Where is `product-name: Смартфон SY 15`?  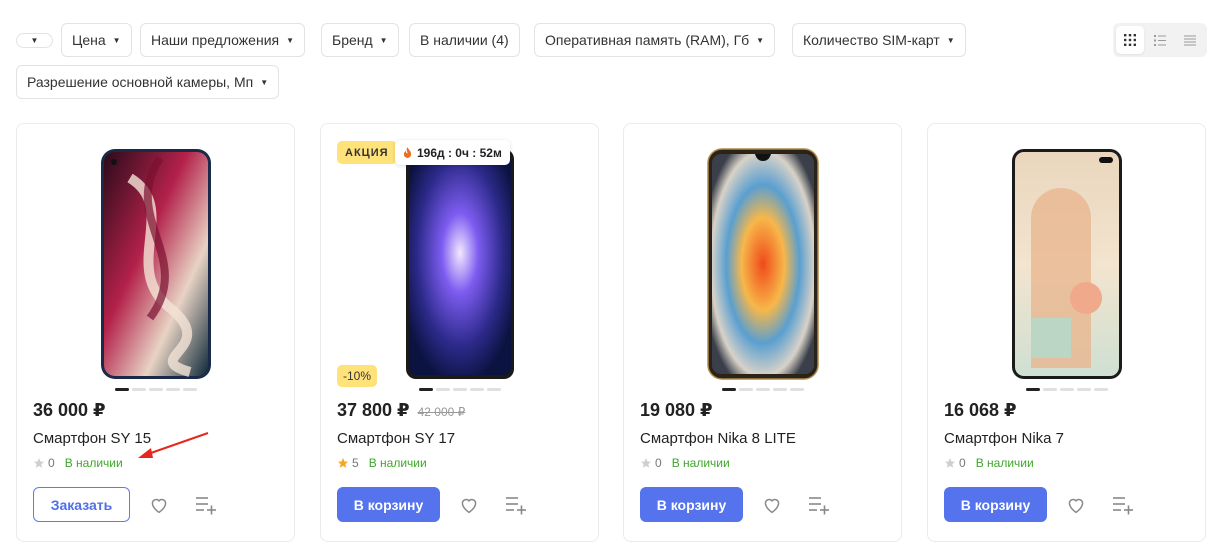
product-name: Смартфон SY 15 is located at coordinates (92, 438).